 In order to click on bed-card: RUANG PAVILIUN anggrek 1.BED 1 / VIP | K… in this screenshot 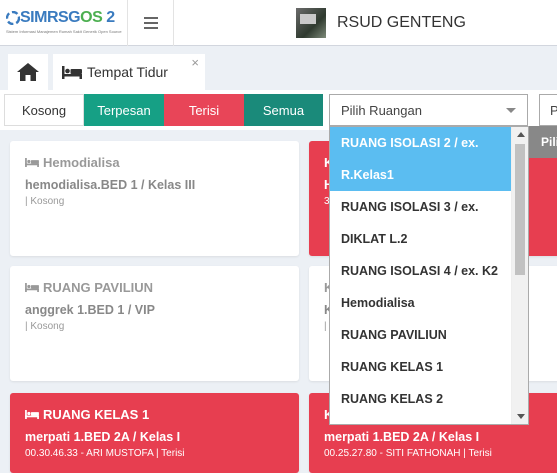, I will do `click(154, 323)`.